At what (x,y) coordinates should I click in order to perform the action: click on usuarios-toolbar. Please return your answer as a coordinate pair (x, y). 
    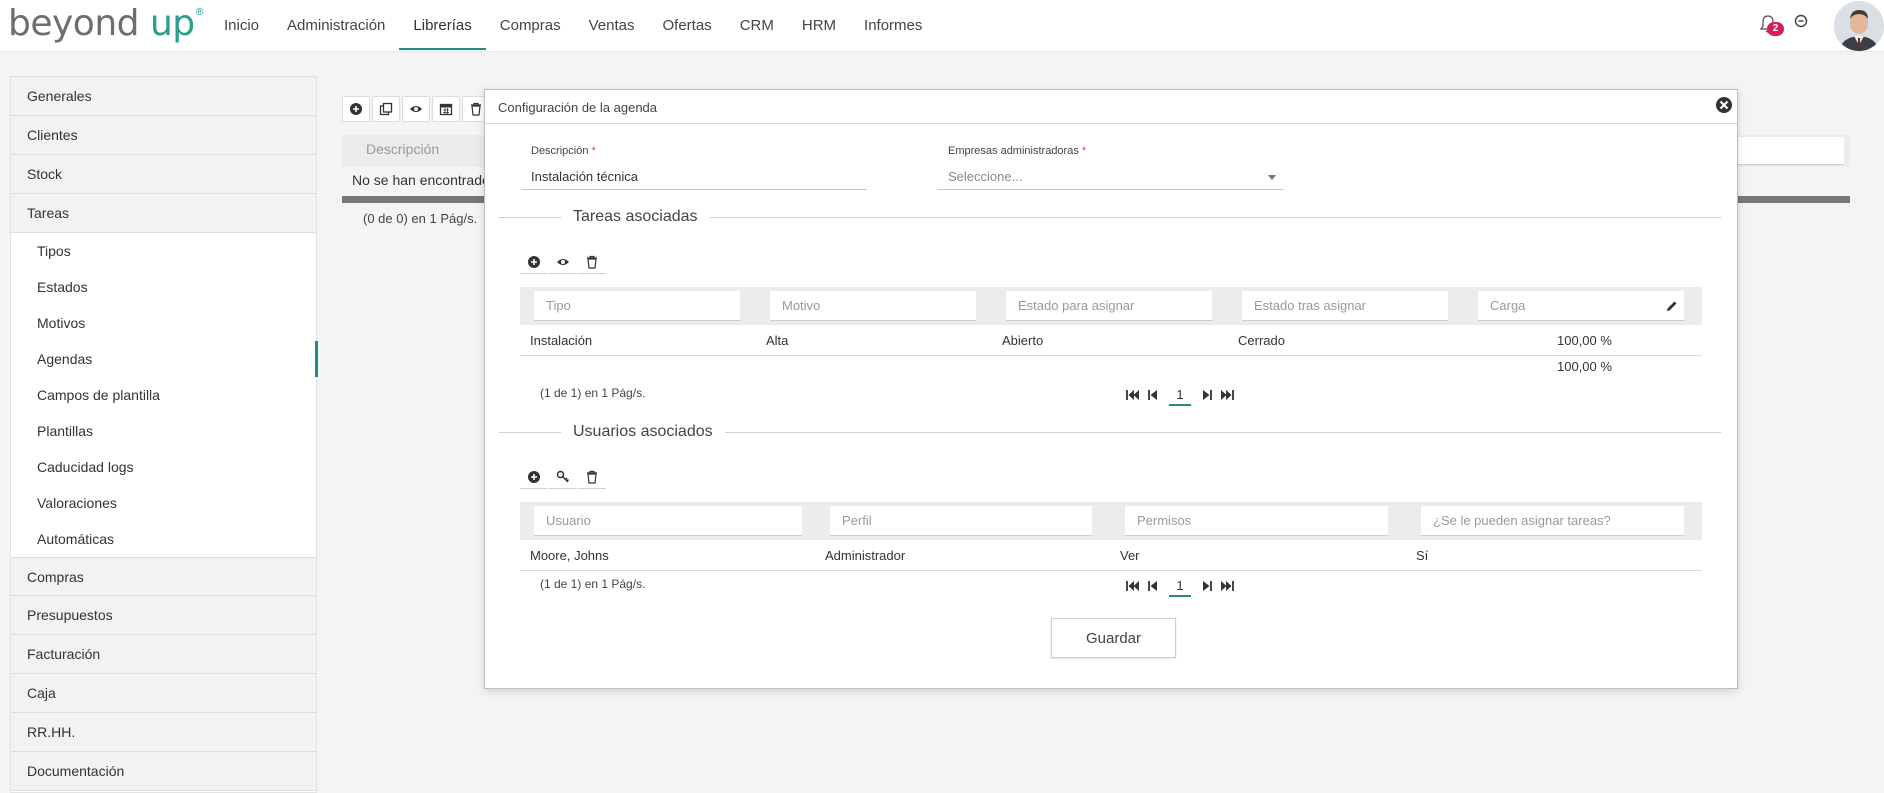
    Looking at the image, I should click on (563, 477).